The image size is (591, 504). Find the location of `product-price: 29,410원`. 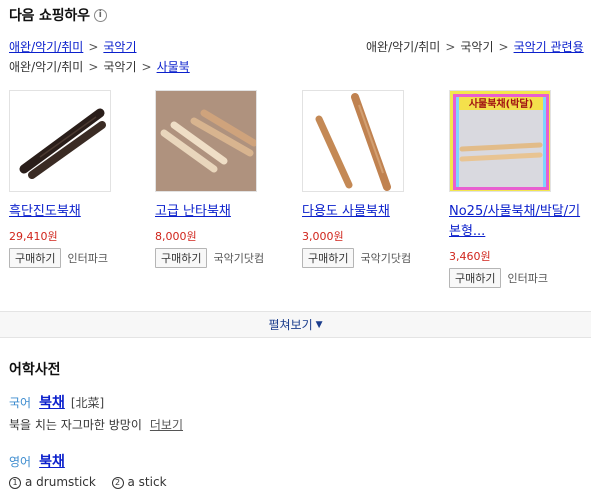

product-price: 29,410원 is located at coordinates (33, 236).